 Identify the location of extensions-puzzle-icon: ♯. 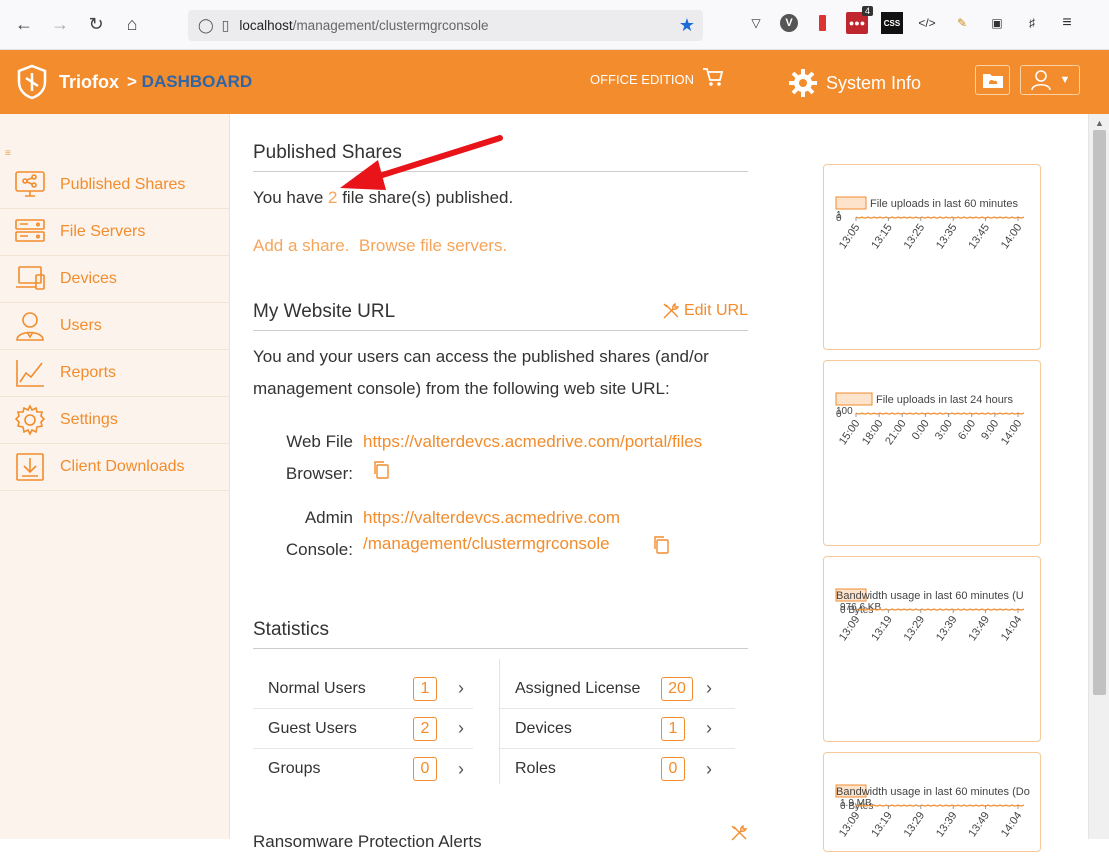
(1032, 23).